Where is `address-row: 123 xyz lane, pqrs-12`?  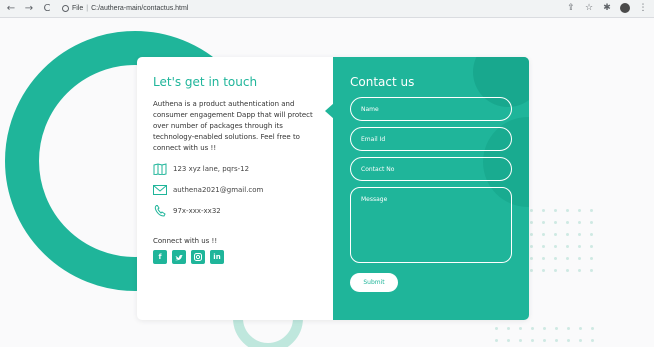
address-row: 123 xyz lane, pqrs-12 is located at coordinates (234, 169).